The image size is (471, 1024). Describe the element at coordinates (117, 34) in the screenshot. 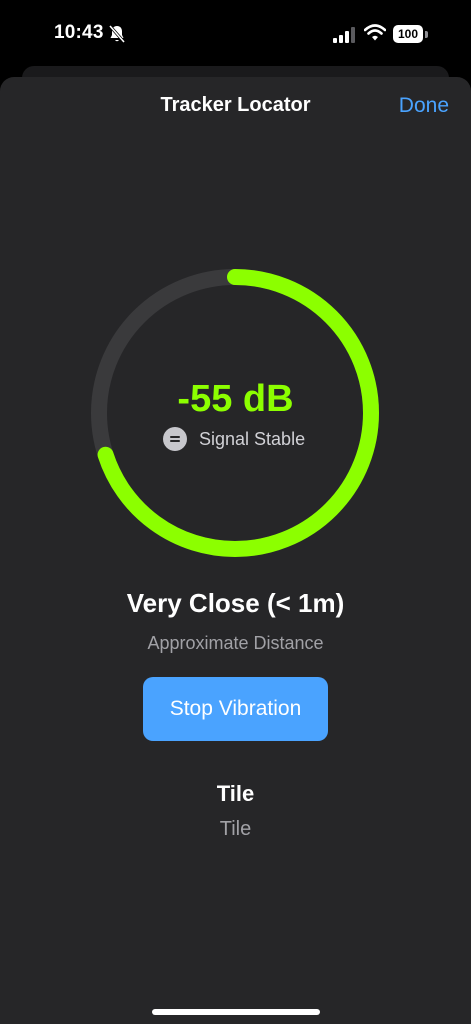

I see `bell-slash-icon` at that location.